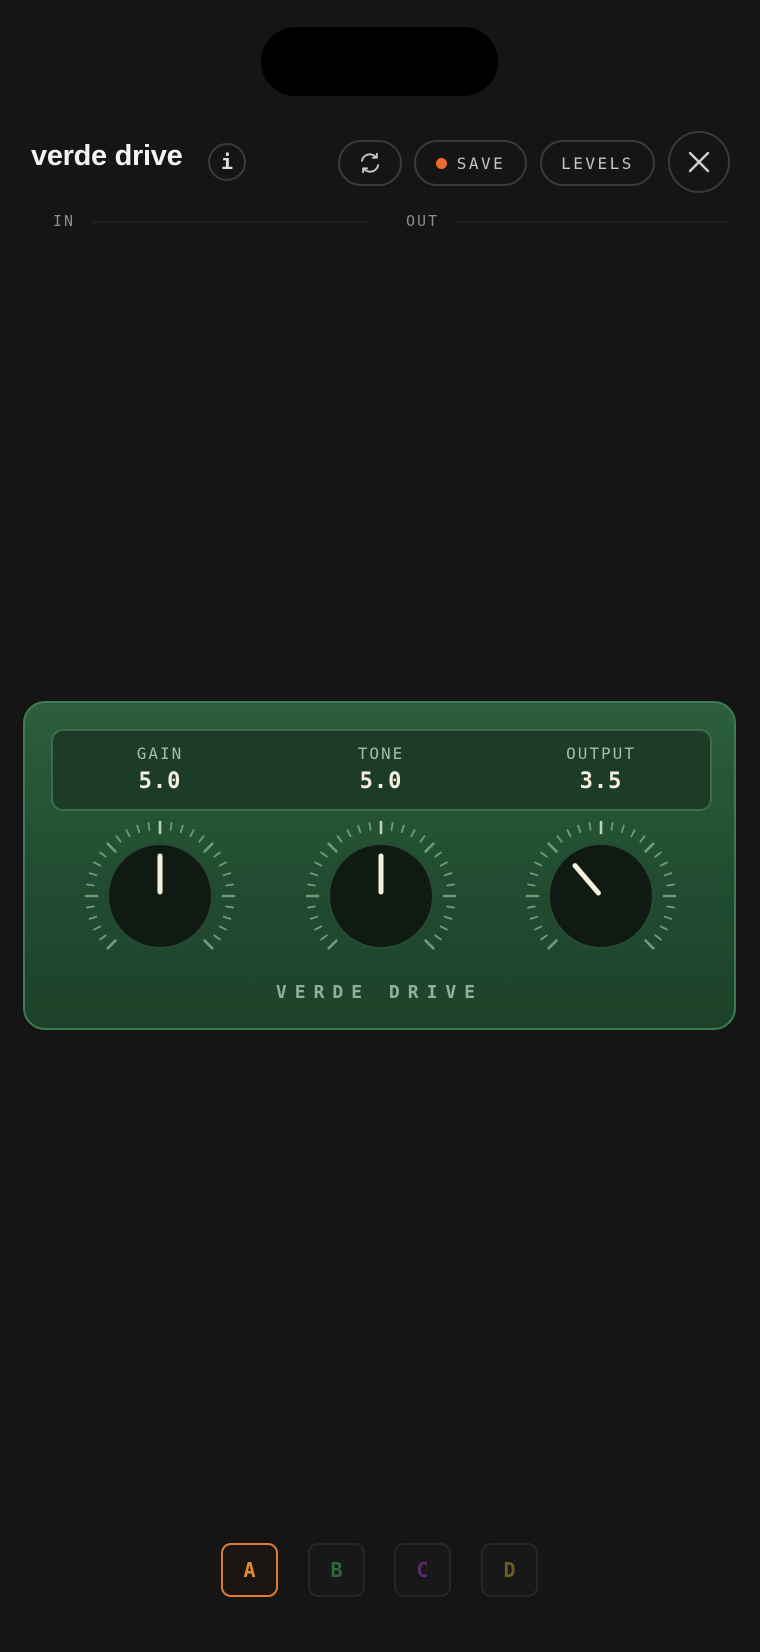 This screenshot has height=1652, width=760. Describe the element at coordinates (229, 222) in the screenshot. I see `input-meter` at that location.